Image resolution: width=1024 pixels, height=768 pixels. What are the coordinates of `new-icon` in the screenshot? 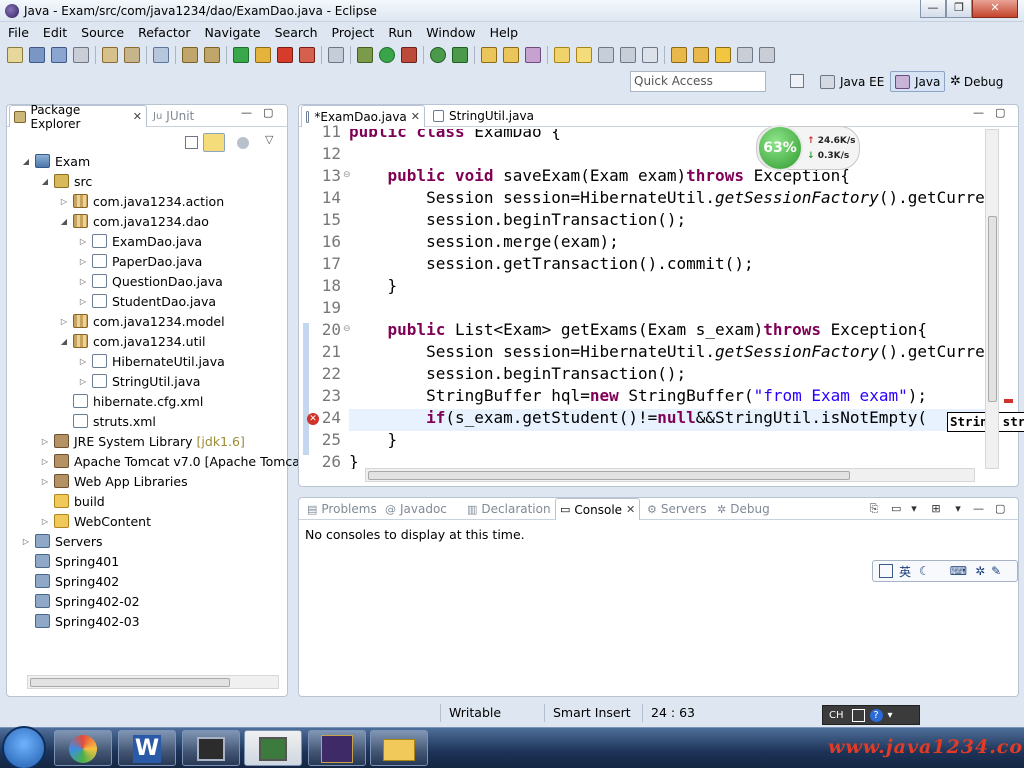 It's located at (15, 55).